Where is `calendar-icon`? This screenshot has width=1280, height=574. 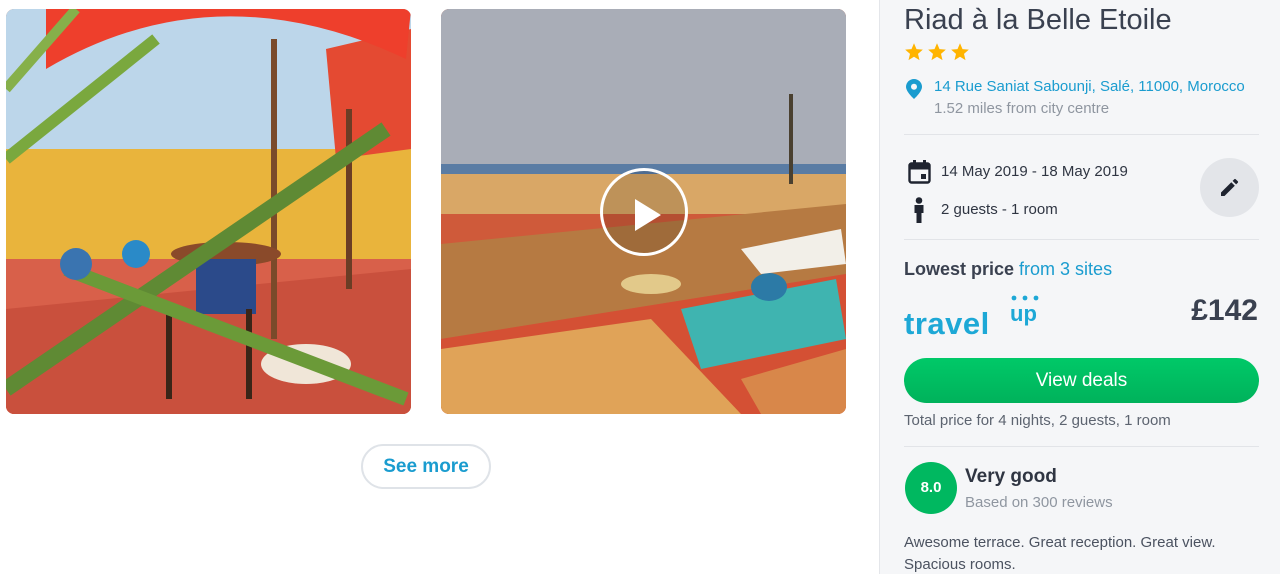
calendar-icon is located at coordinates (919, 172).